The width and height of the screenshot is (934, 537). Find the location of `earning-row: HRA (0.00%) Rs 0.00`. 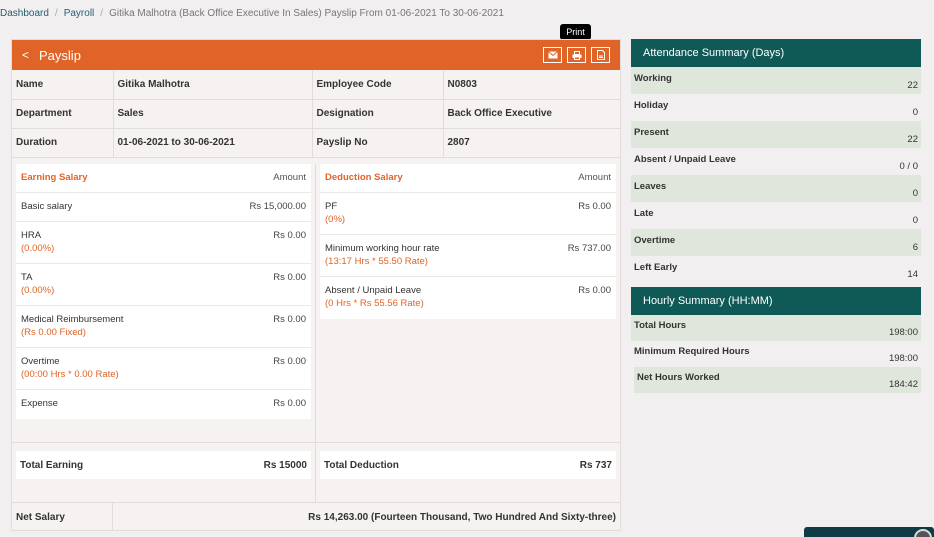

earning-row: HRA (0.00%) Rs 0.00 is located at coordinates (163, 243).